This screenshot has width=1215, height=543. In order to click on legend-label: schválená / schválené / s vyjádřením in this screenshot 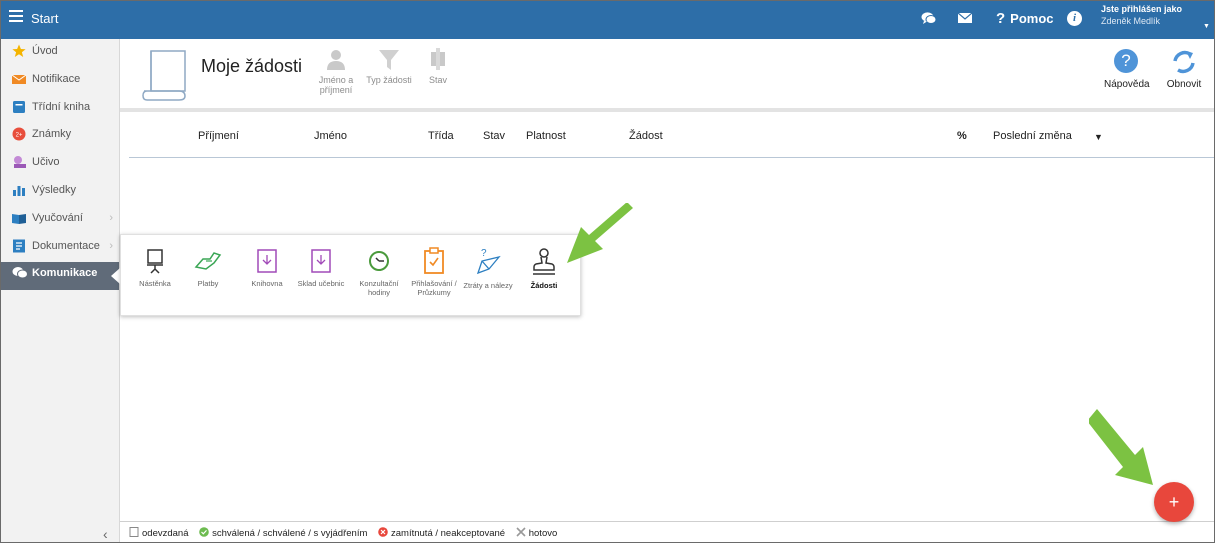, I will do `click(290, 533)`.